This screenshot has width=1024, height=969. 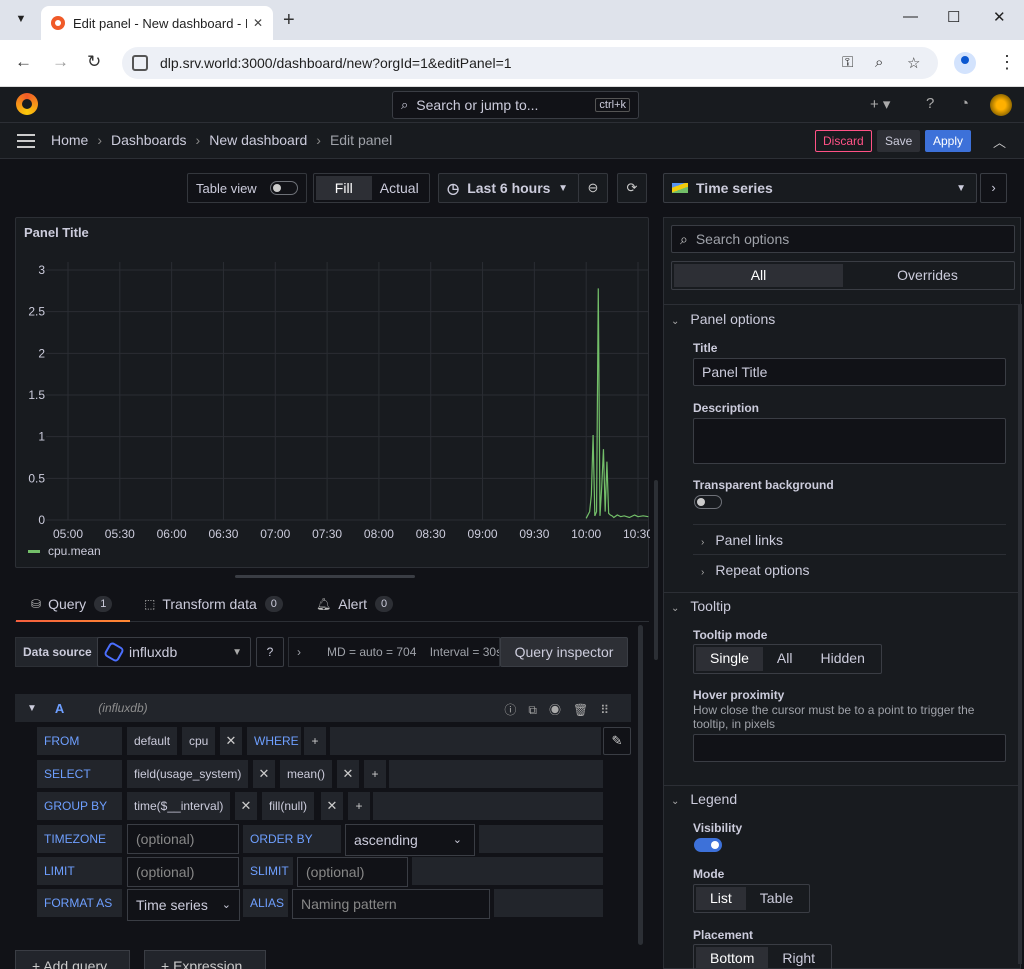 What do you see at coordinates (246, 806) in the screenshot?
I see `remove-group-time-icon: ✕` at bounding box center [246, 806].